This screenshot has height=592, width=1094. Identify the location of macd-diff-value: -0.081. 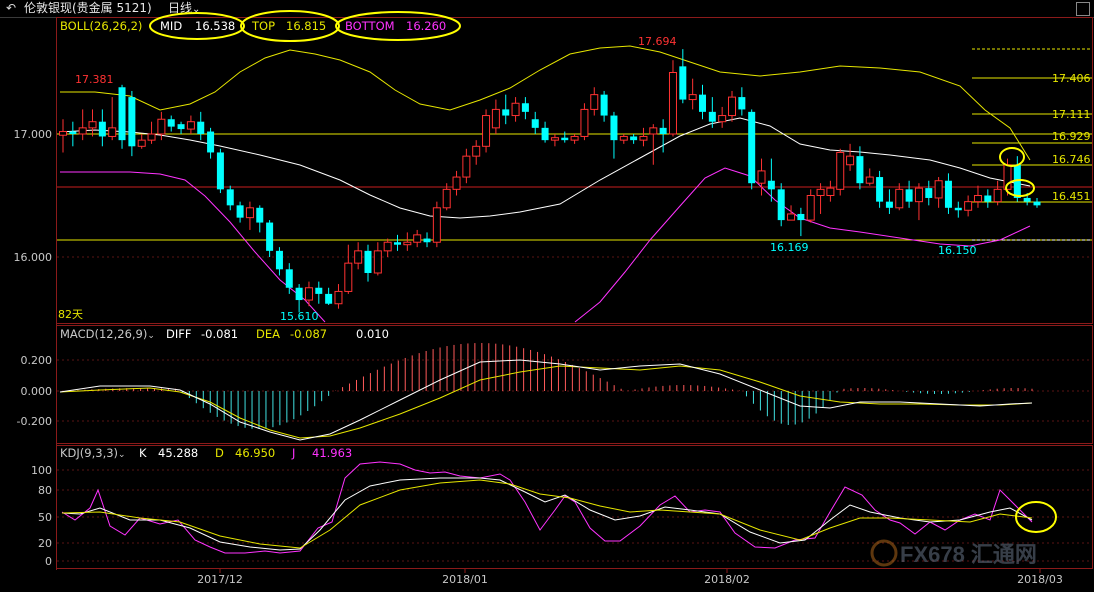
(220, 334).